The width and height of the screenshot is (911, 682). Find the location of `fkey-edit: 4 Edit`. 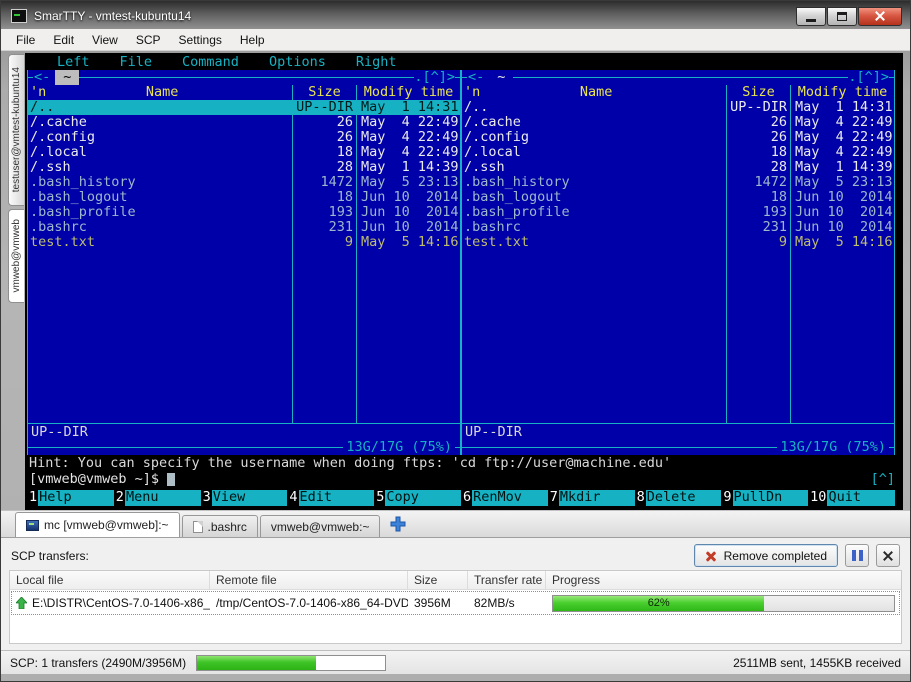

fkey-edit: 4 Edit is located at coordinates (331, 497).